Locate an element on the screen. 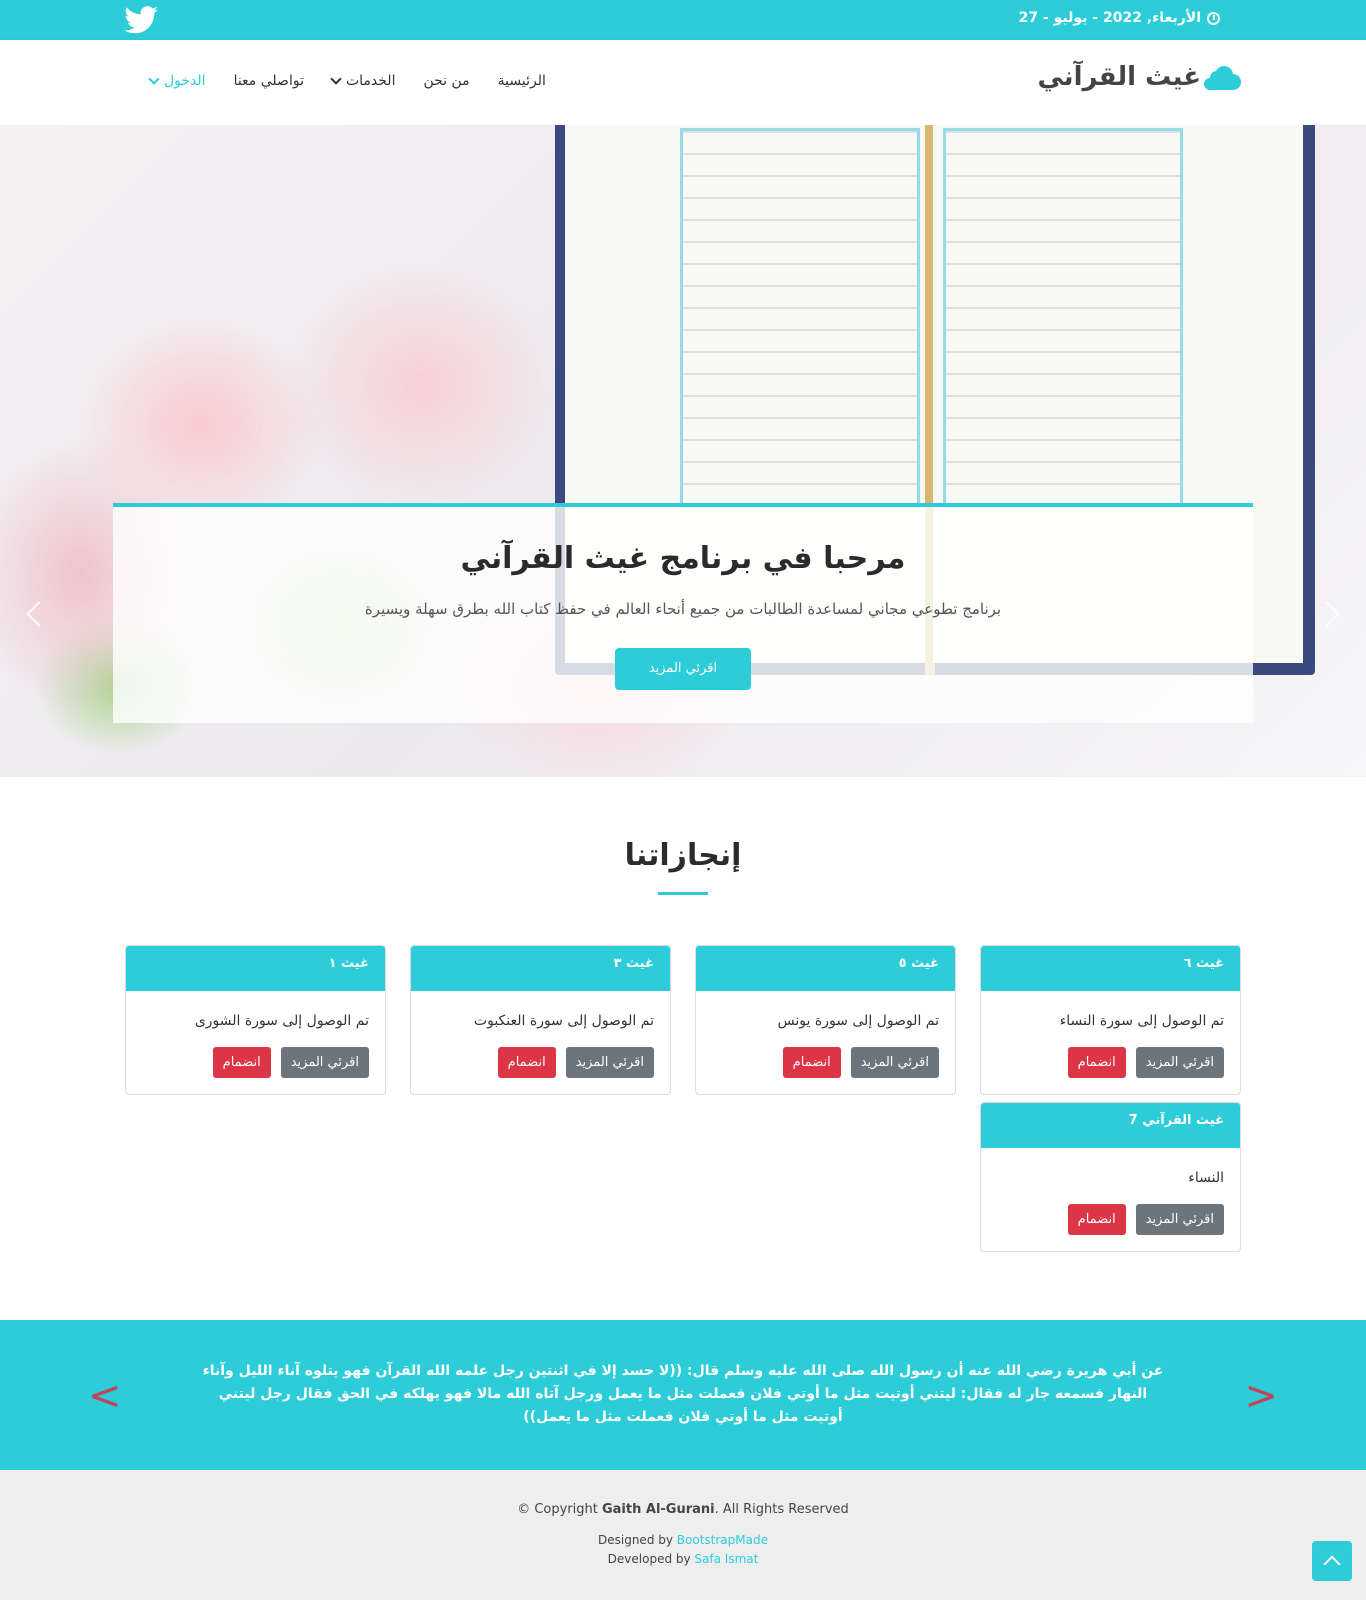 This screenshot has width=1366, height=1600. copyright-suffix: . All Rights Reserved is located at coordinates (781, 1509).